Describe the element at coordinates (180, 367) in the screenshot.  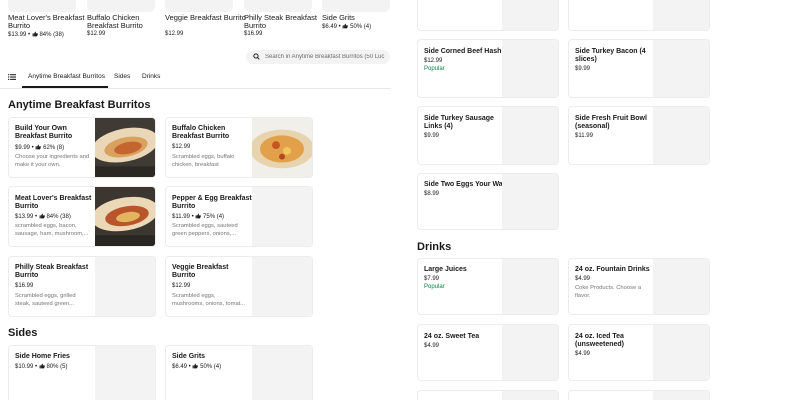
I see `item-price: $6.49` at that location.